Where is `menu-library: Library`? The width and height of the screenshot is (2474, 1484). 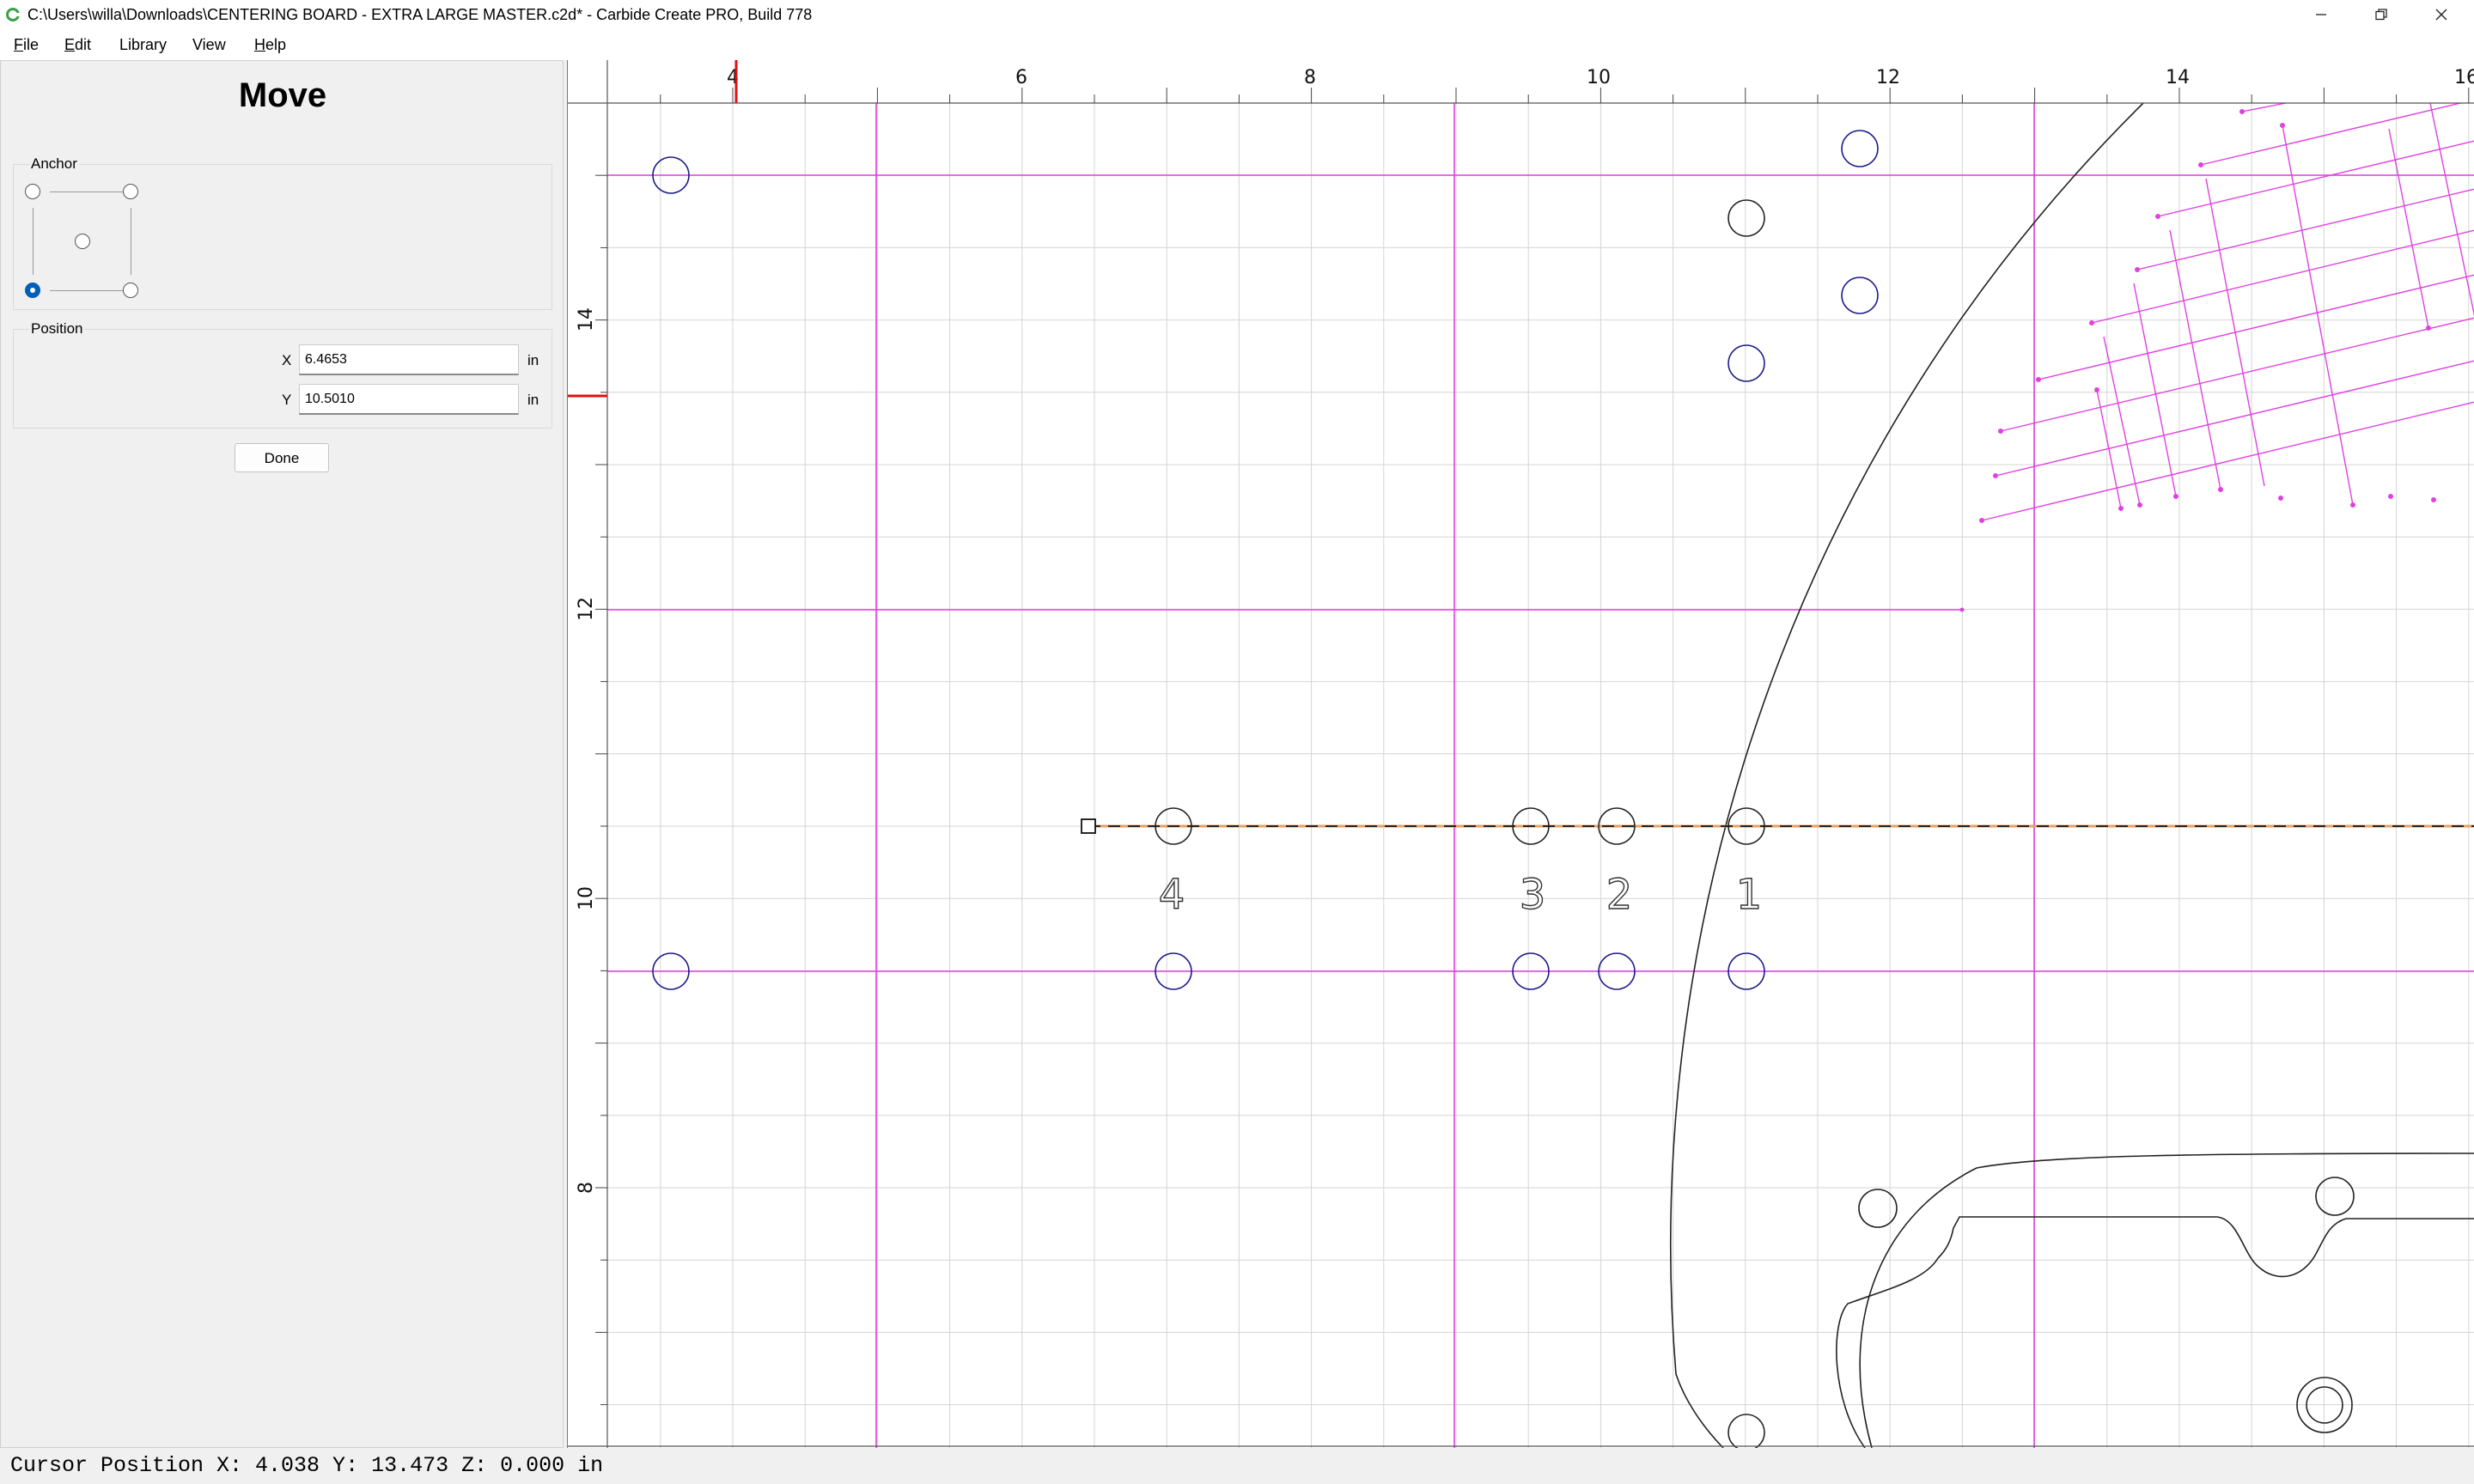 menu-library: Library is located at coordinates (143, 45).